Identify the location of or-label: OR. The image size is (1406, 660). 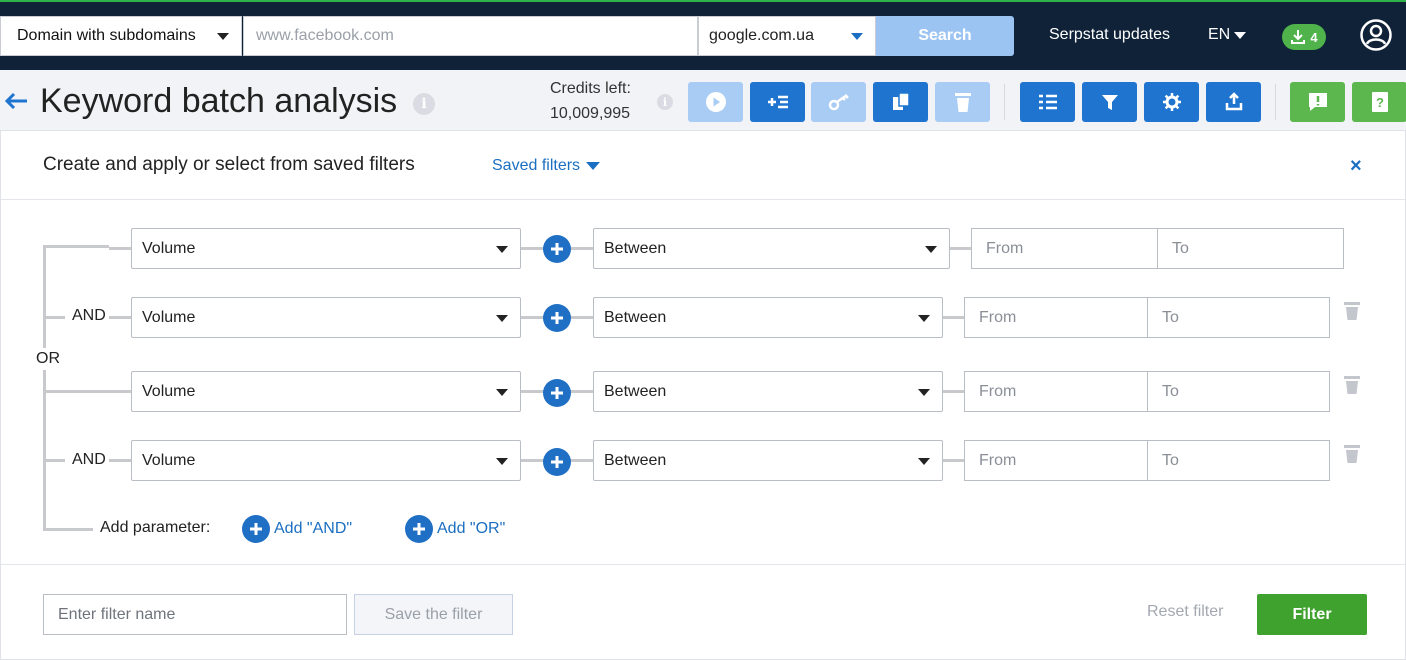
(48, 359).